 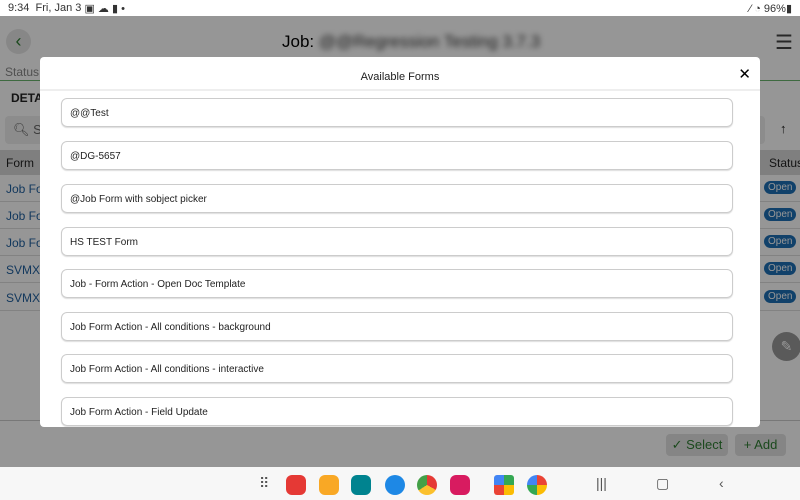 I want to click on date: Fri, Jan 3, so click(x=58, y=8).